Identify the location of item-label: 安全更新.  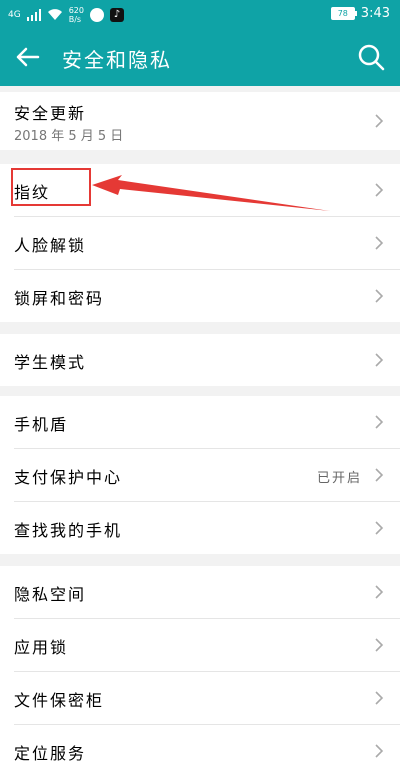
(50, 113).